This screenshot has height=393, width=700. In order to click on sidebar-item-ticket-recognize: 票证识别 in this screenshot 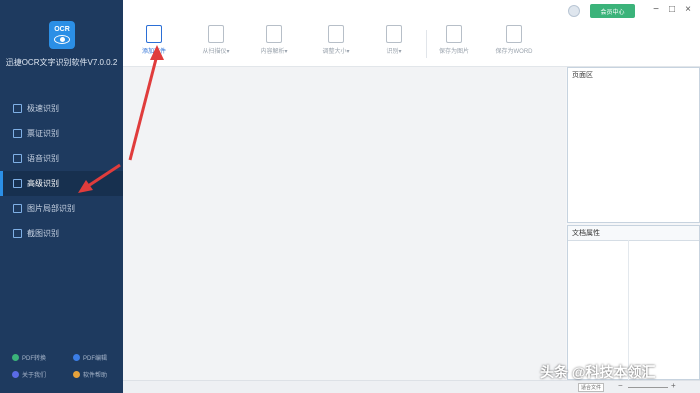, I will do `click(61, 133)`.